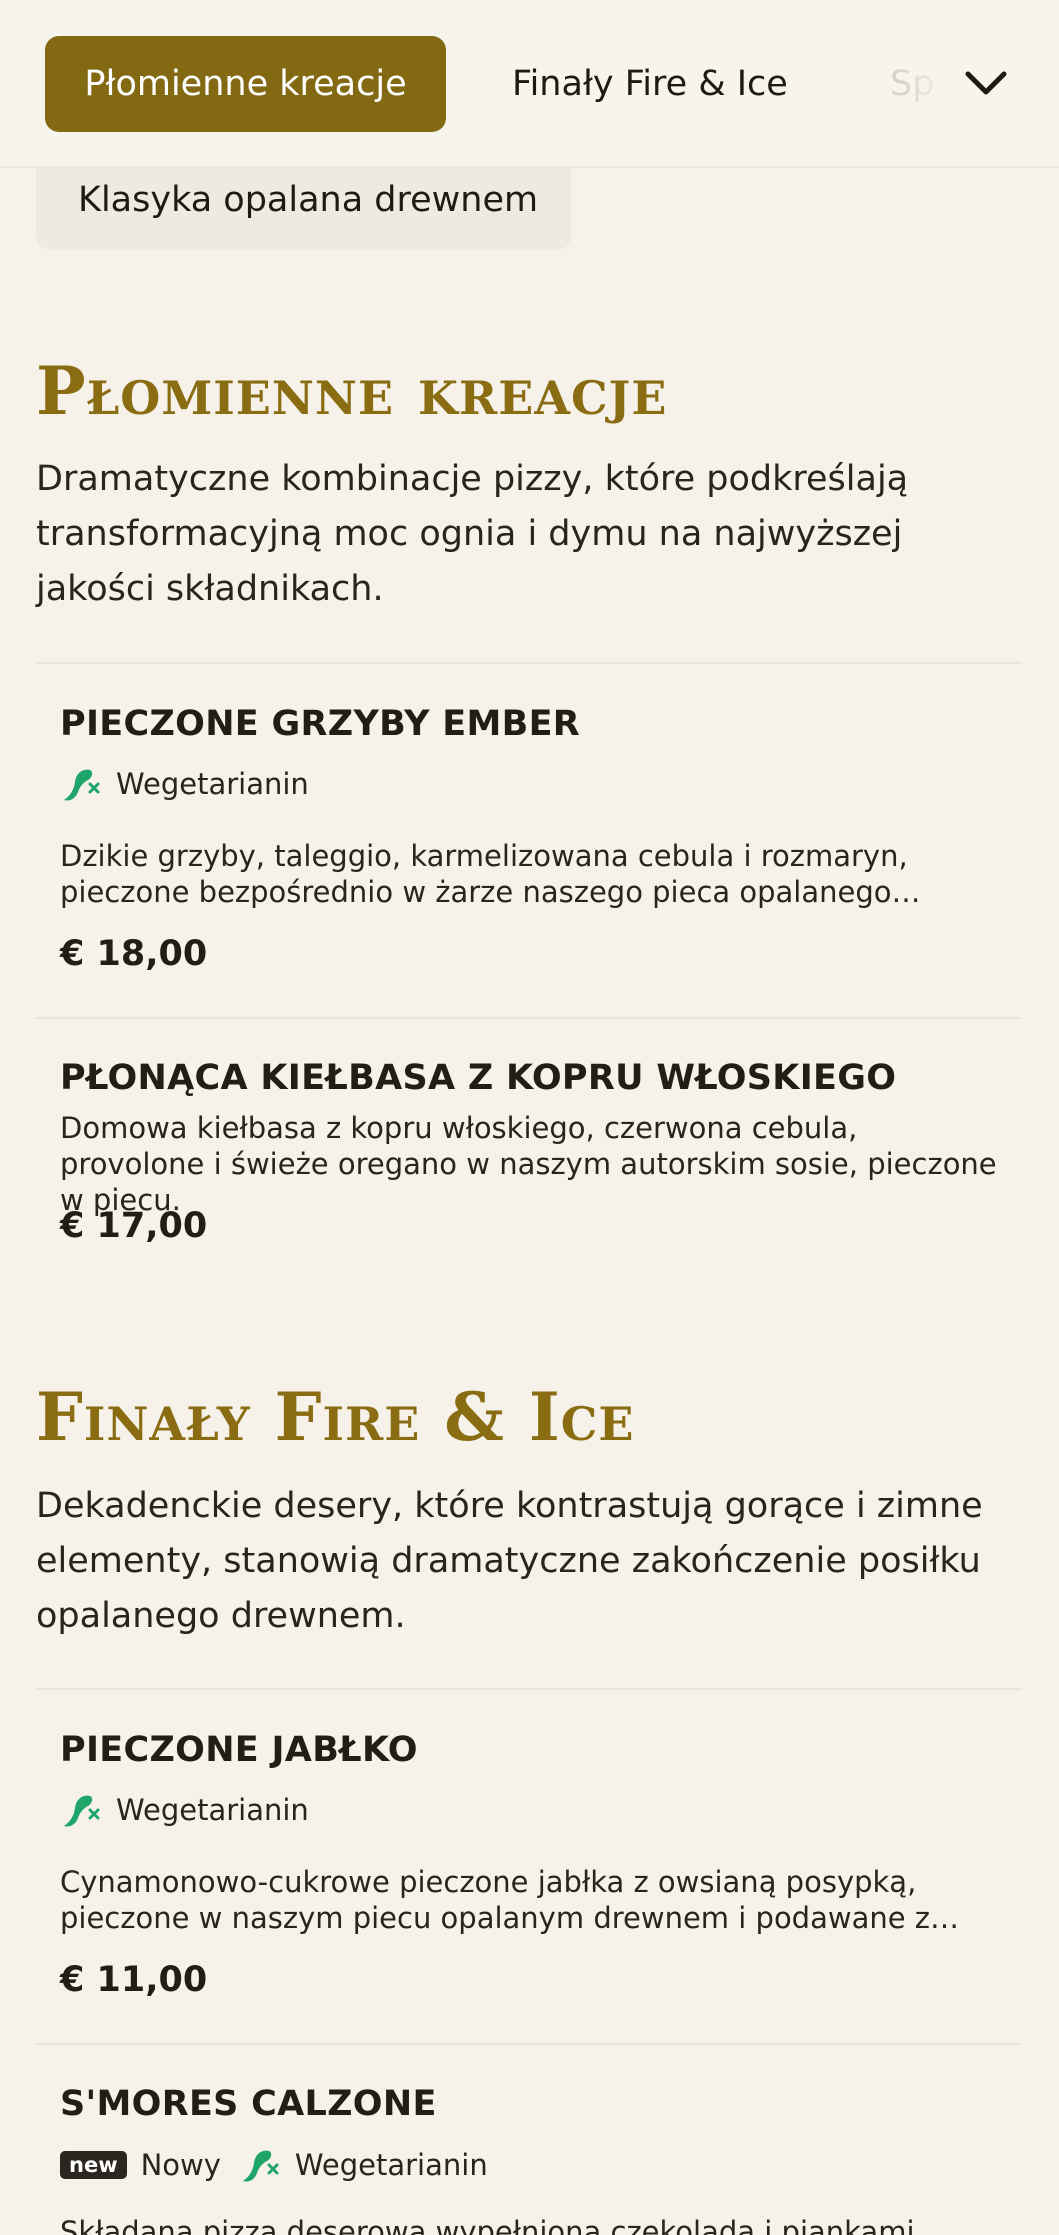 The image size is (1059, 2235). I want to click on item-price: € 17,00, so click(134, 1226).